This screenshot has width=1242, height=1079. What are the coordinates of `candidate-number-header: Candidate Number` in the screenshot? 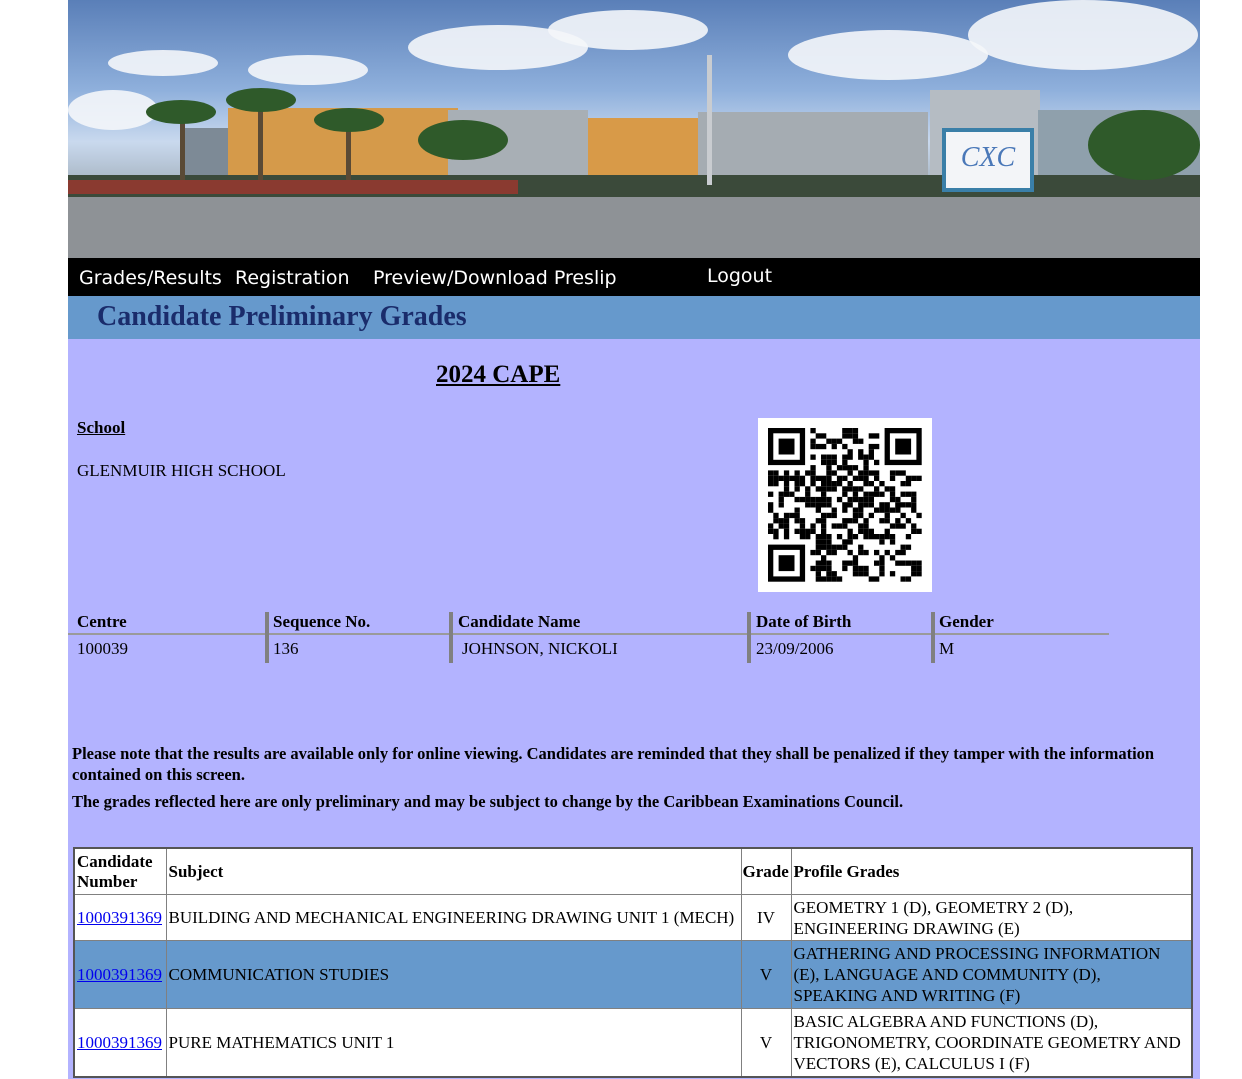 It's located at (120, 871).